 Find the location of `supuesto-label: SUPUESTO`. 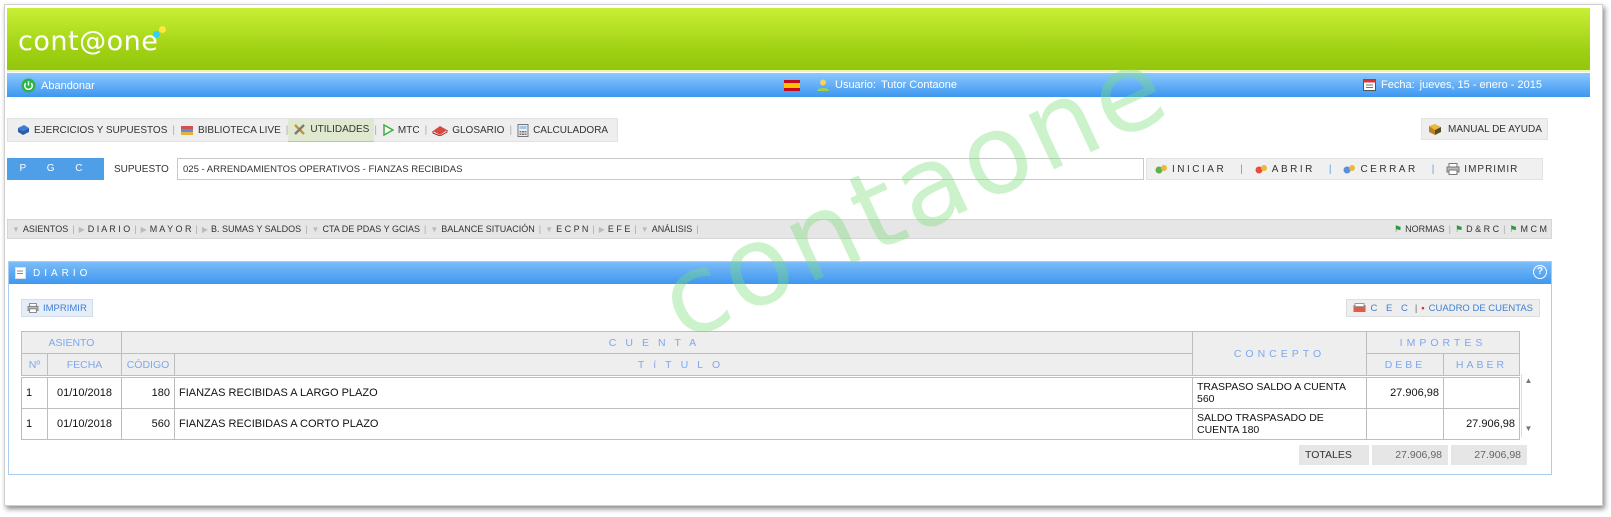

supuesto-label: SUPUESTO is located at coordinates (141, 169).